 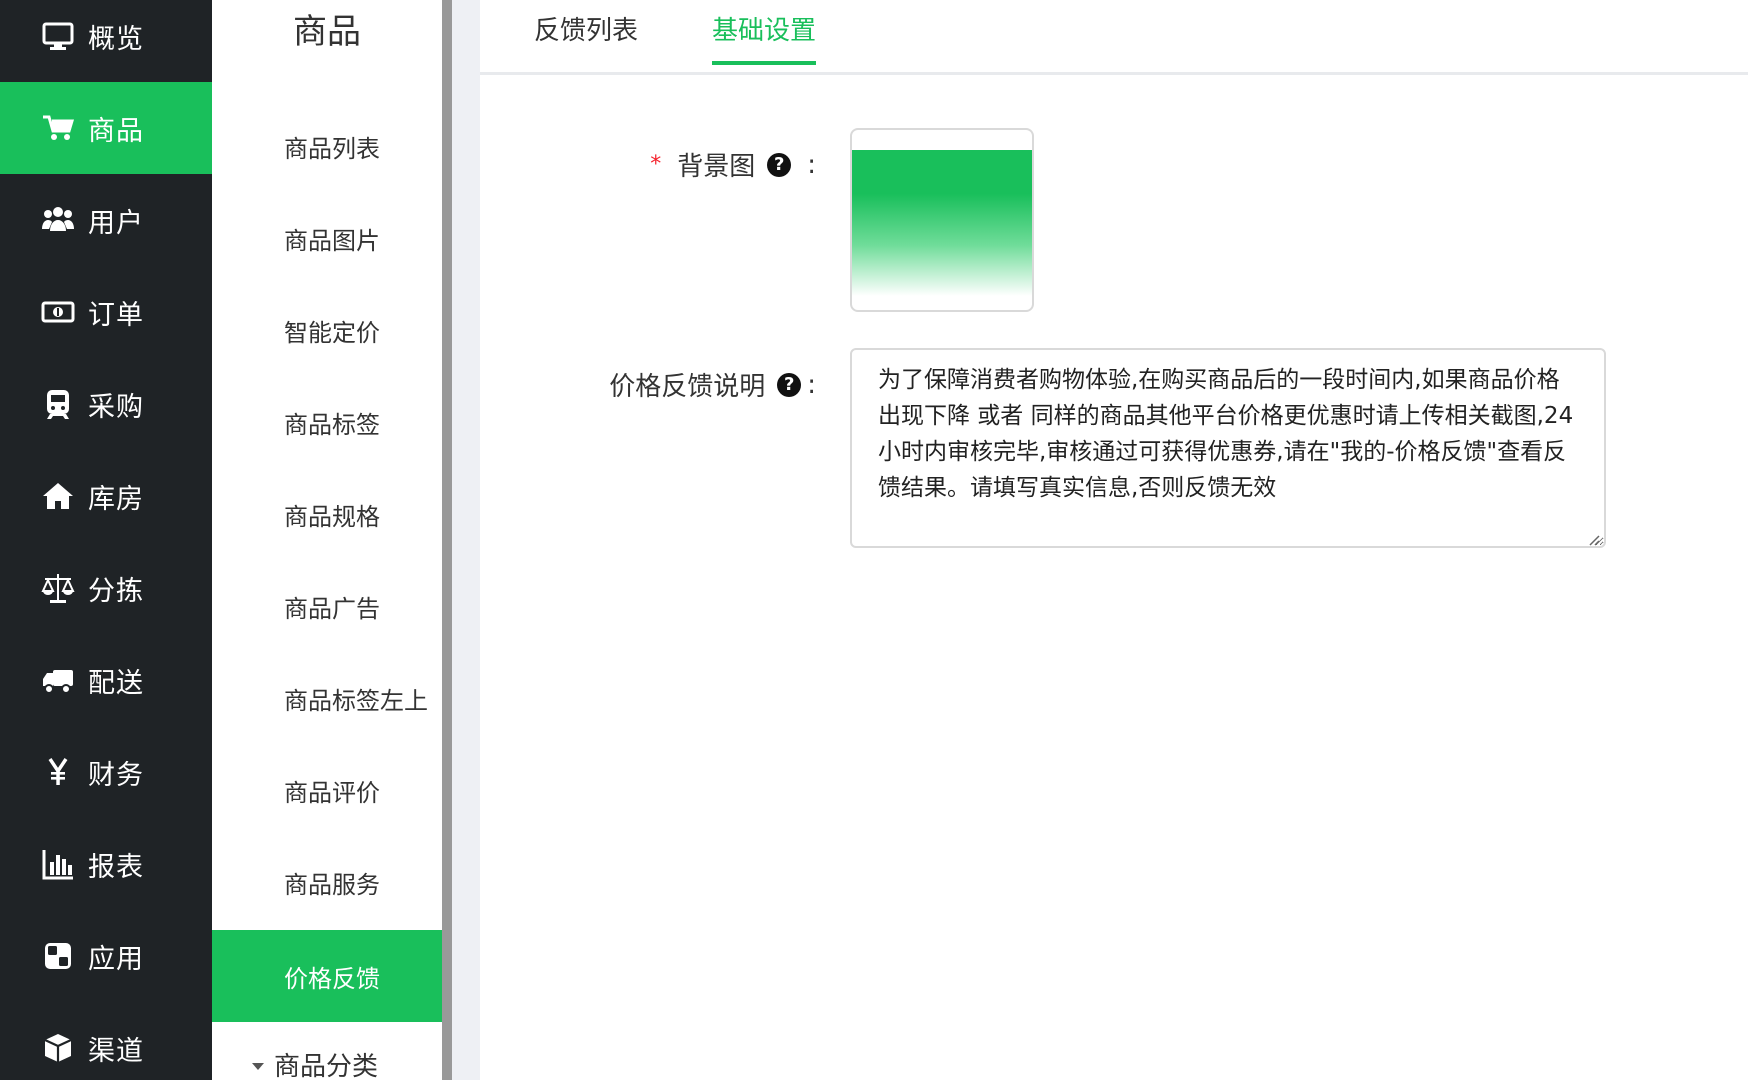 I want to click on subnav-group-goods-category: 商品分类, so click(x=315, y=1063).